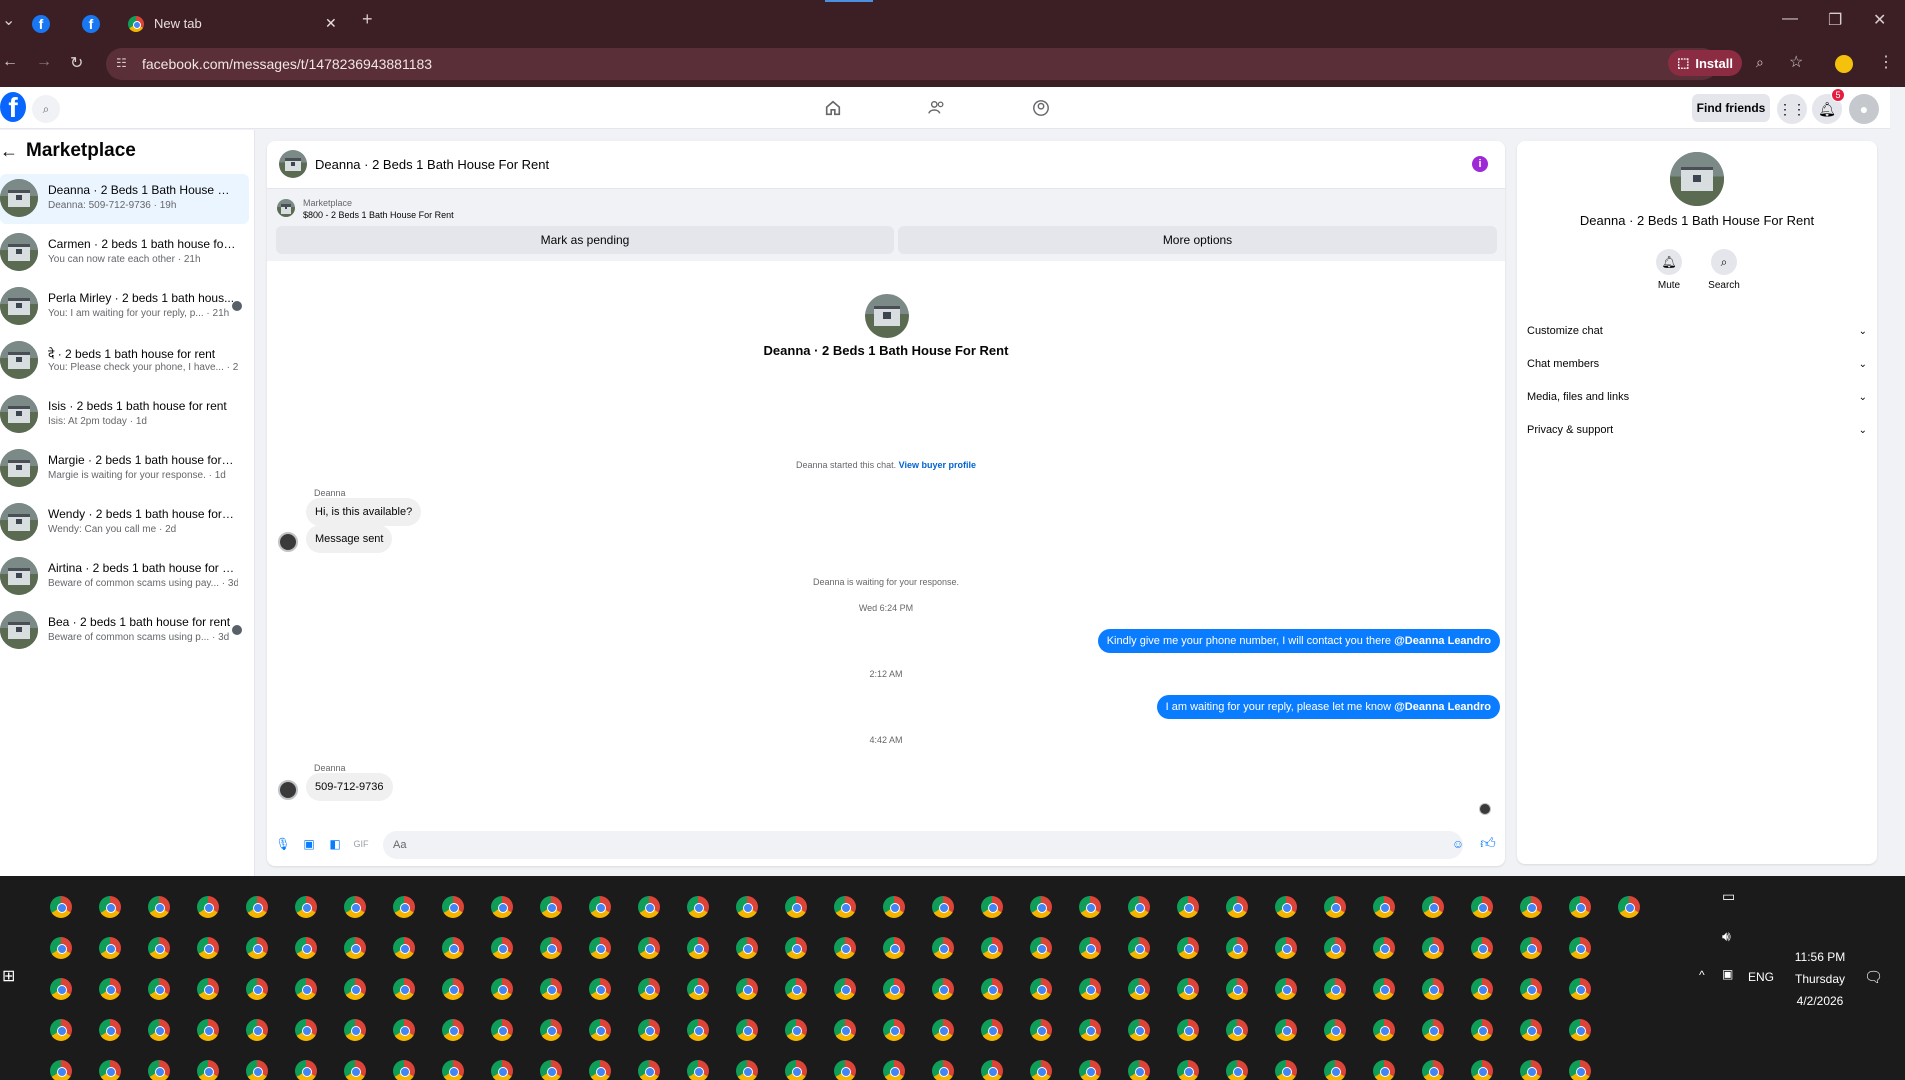  I want to click on mute-button: 🔔︎ Mute, so click(1669, 270).